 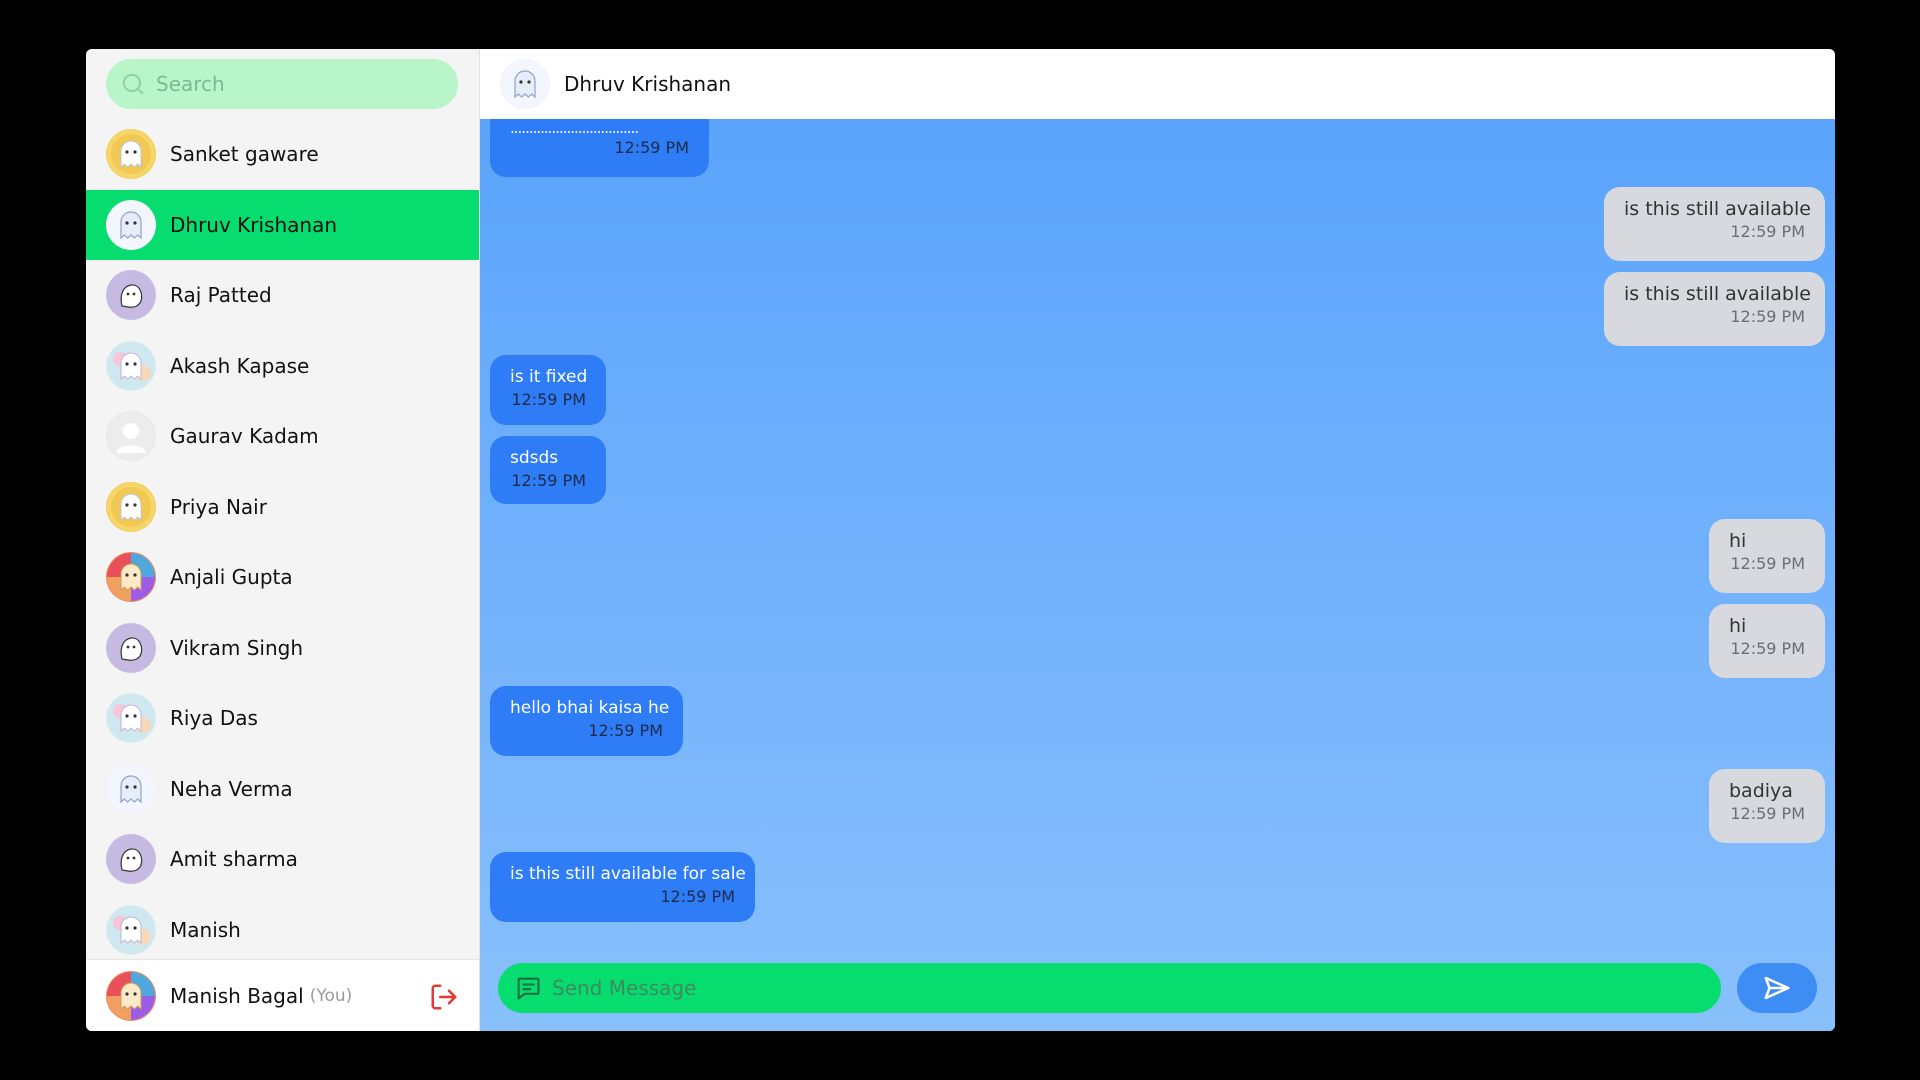 What do you see at coordinates (590, 708) in the screenshot?
I see `message-text: hello bhai kaisa he` at bounding box center [590, 708].